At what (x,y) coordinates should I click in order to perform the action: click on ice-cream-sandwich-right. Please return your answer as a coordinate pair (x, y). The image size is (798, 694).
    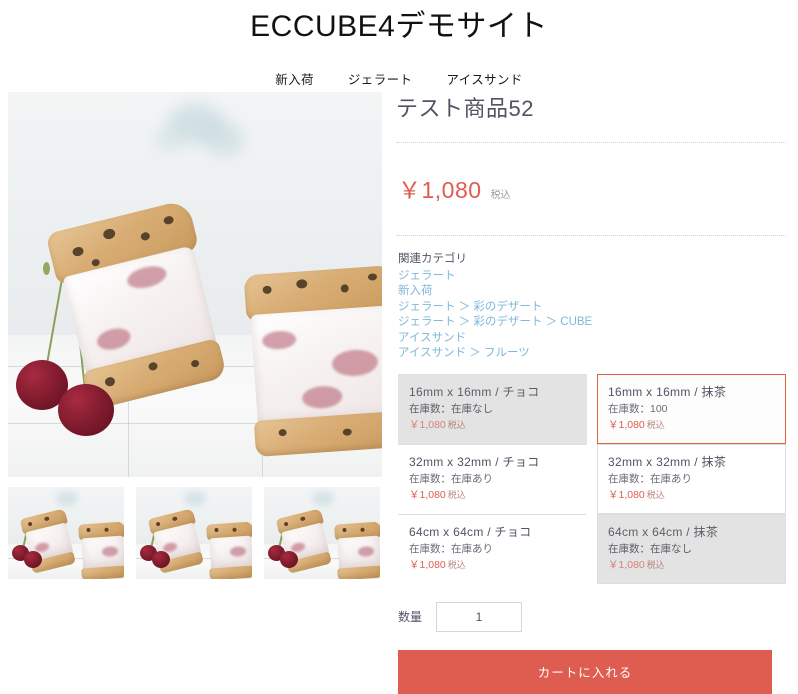
    Looking at the image, I should click on (312, 364).